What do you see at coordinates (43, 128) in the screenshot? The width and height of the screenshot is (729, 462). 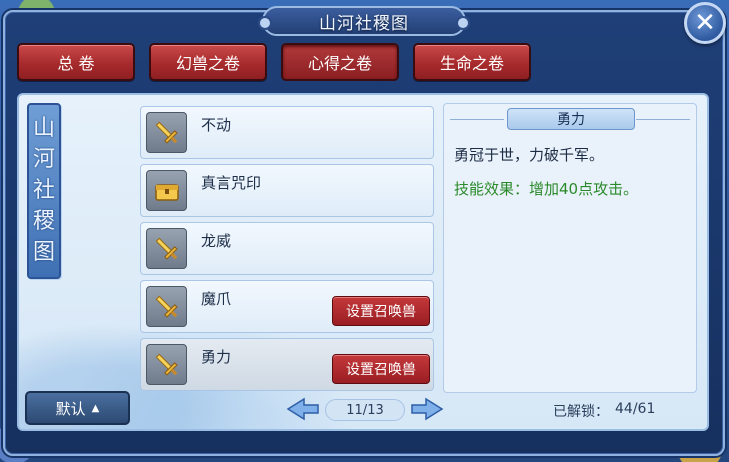 I see `banner-char: 山` at bounding box center [43, 128].